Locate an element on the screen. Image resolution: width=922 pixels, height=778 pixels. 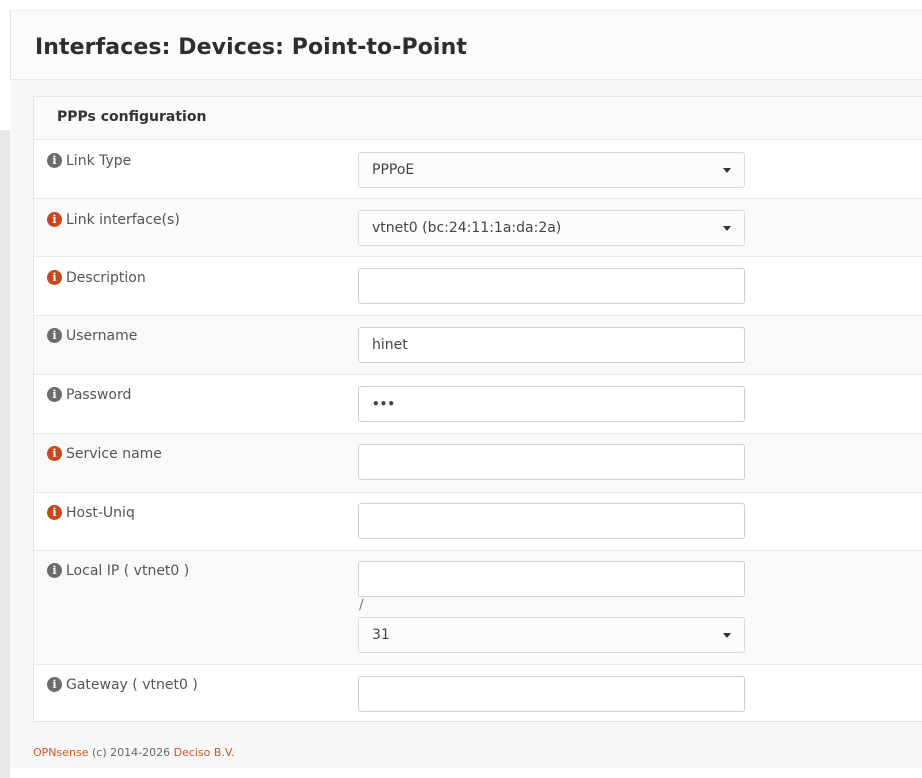
label-service-name: Service name is located at coordinates (114, 454).